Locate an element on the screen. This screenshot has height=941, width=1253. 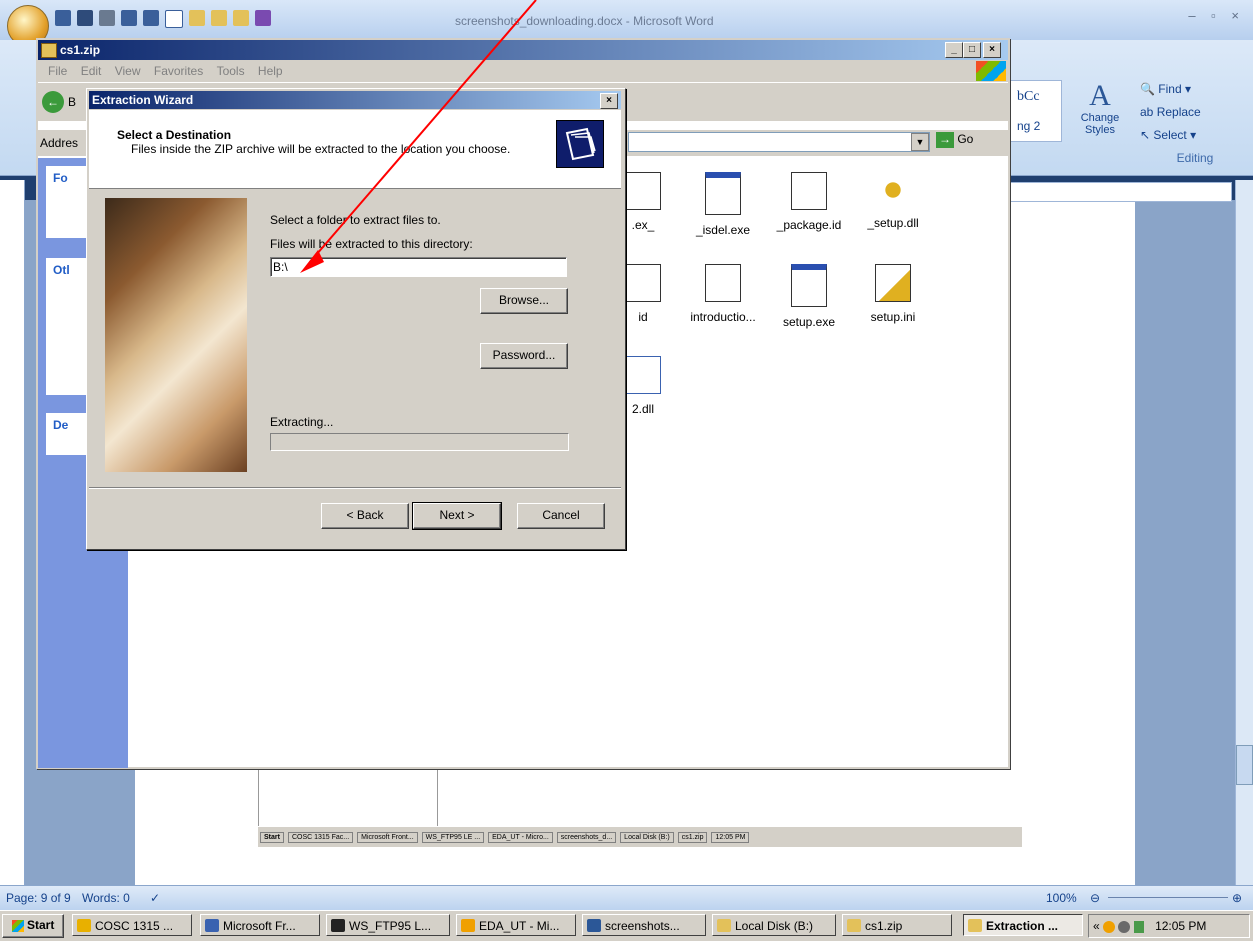
editing-group: 🔍 Find ▾ ab Replace ↖ Select ▾ Editing is located at coordinates (1195, 124).